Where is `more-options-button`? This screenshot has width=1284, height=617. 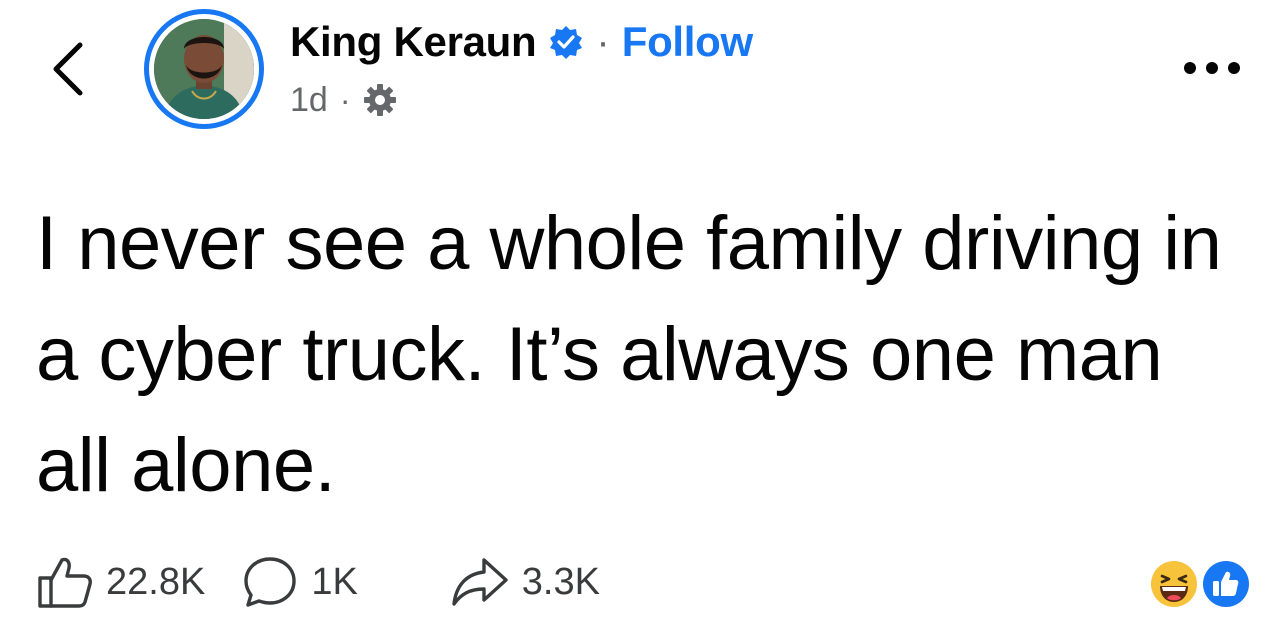 more-options-button is located at coordinates (1212, 68).